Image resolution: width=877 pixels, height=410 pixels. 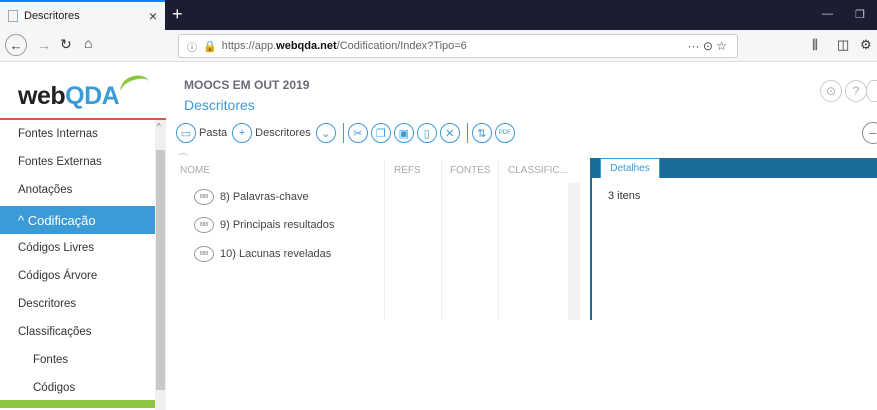 I want to click on user-avatar, so click(x=871, y=91).